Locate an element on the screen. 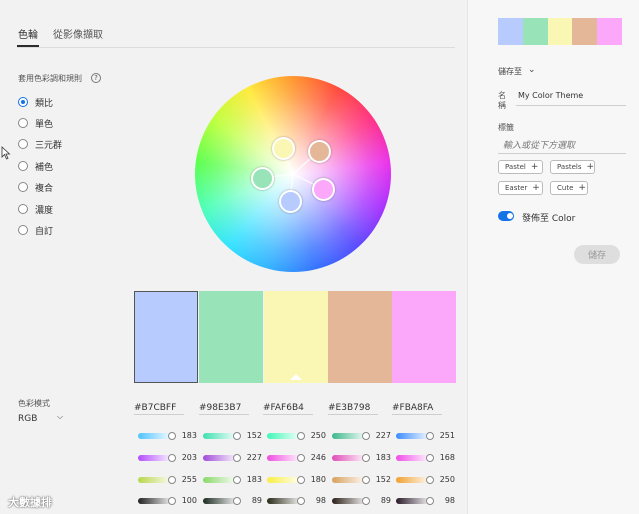  rule-triad: 三元群 is located at coordinates (40, 144).